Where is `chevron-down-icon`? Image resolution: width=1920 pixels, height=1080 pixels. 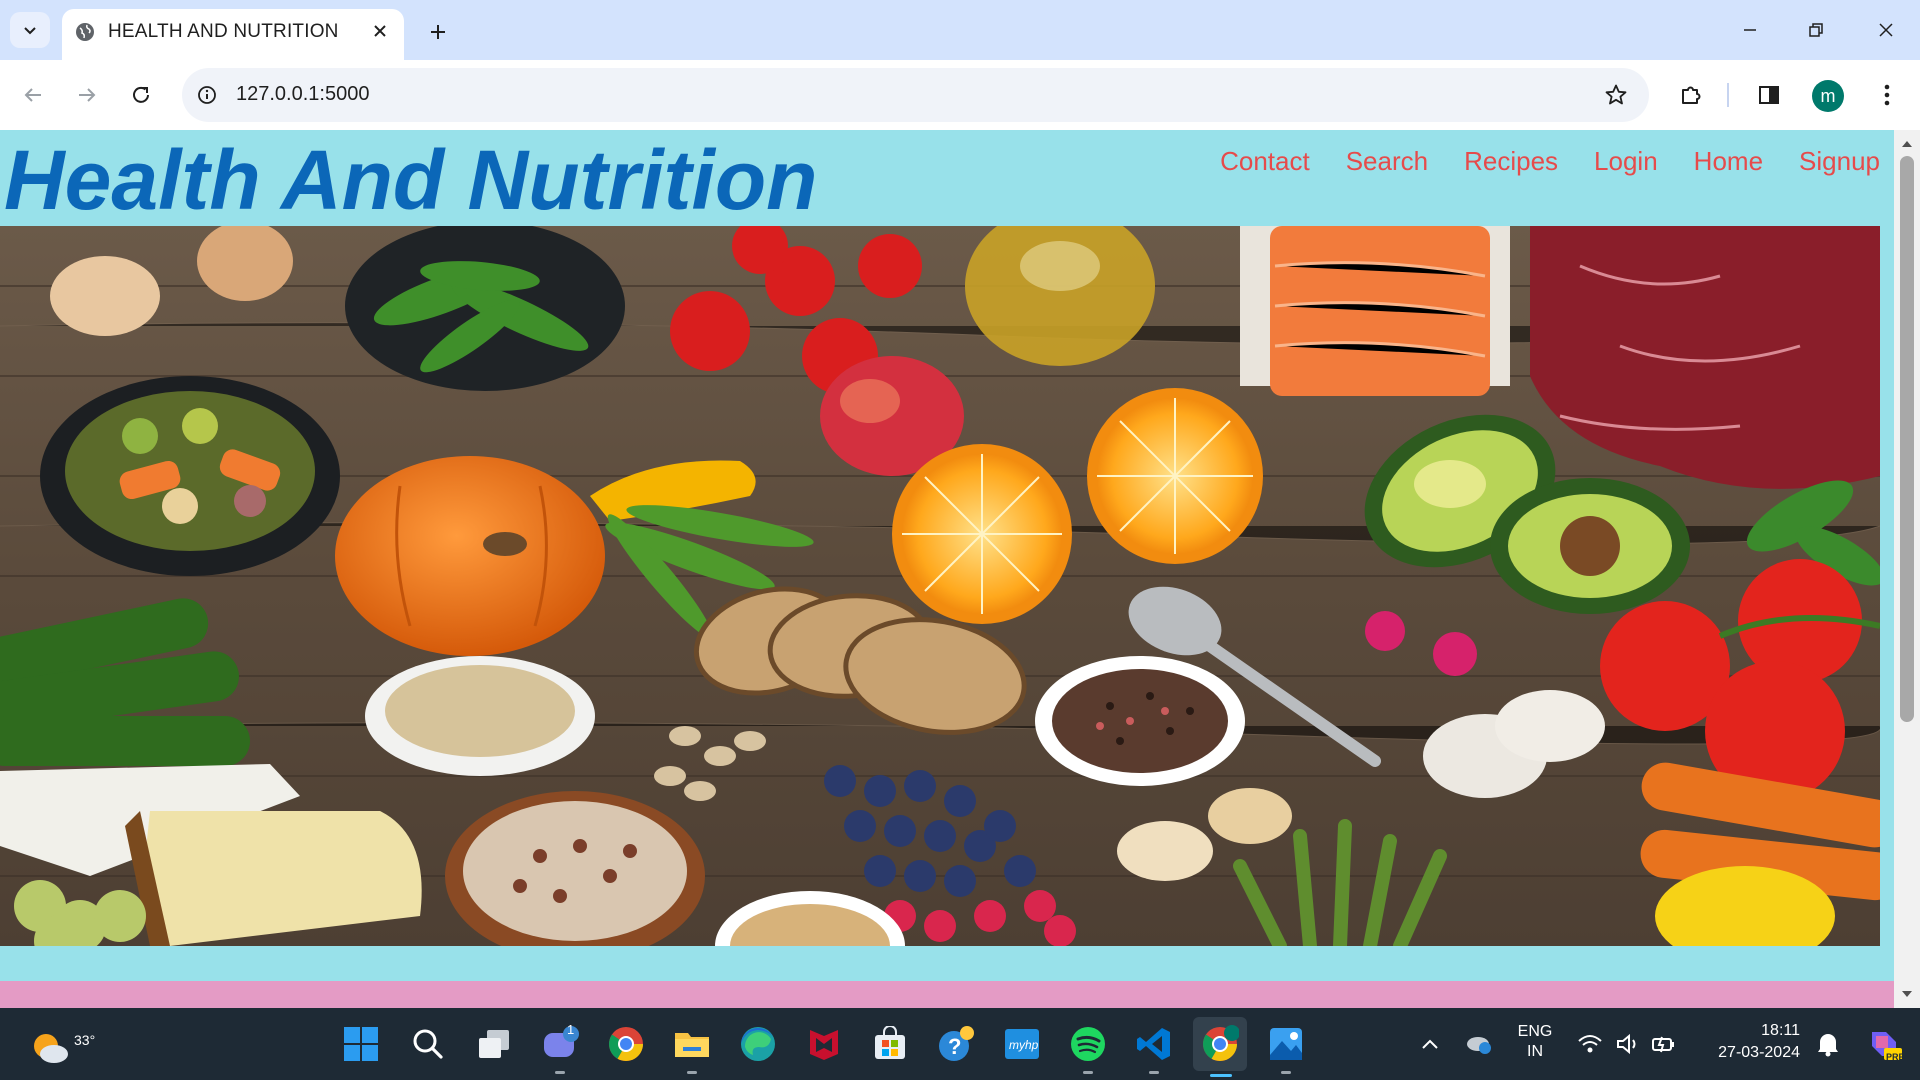
chevron-down-icon is located at coordinates (30, 31).